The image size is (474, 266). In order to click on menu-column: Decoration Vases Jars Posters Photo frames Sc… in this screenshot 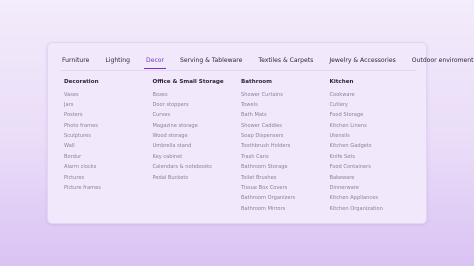, I will do `click(108, 146)`.